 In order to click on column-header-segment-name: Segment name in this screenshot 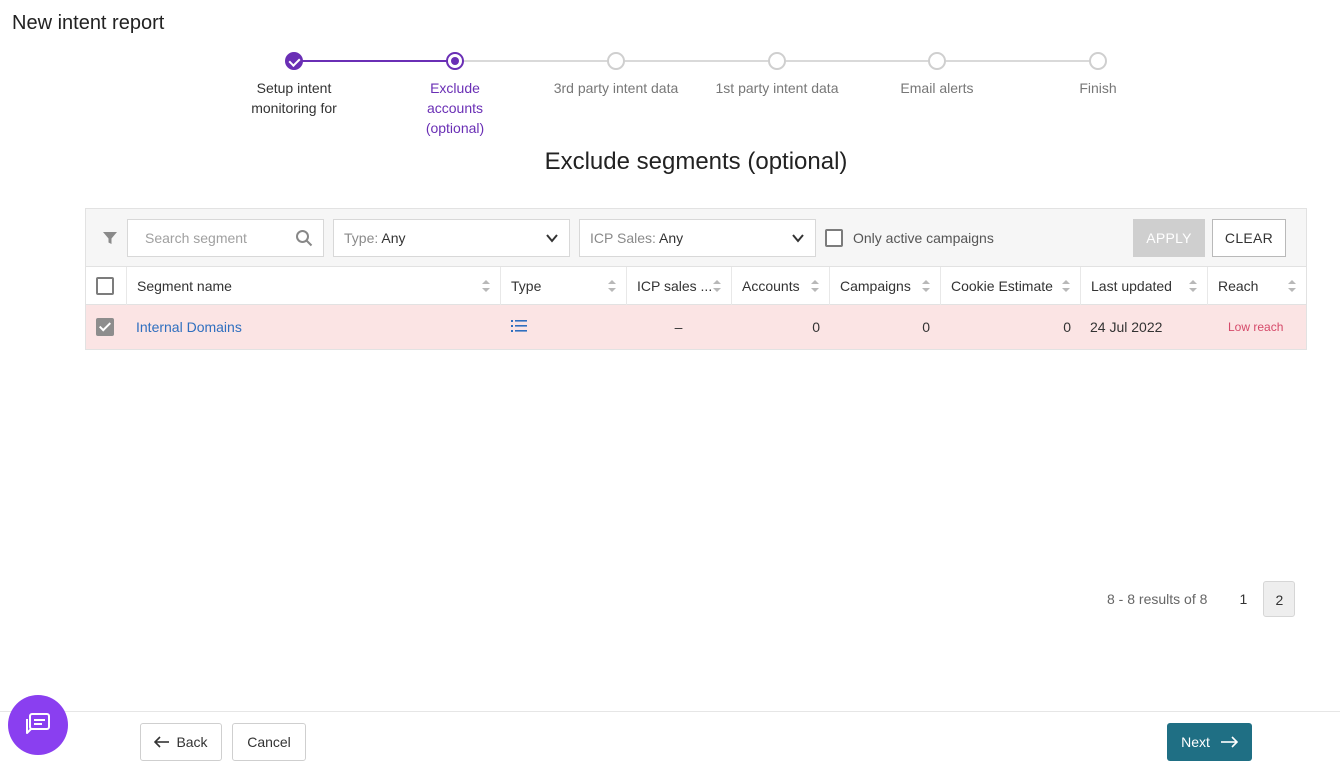, I will do `click(313, 286)`.